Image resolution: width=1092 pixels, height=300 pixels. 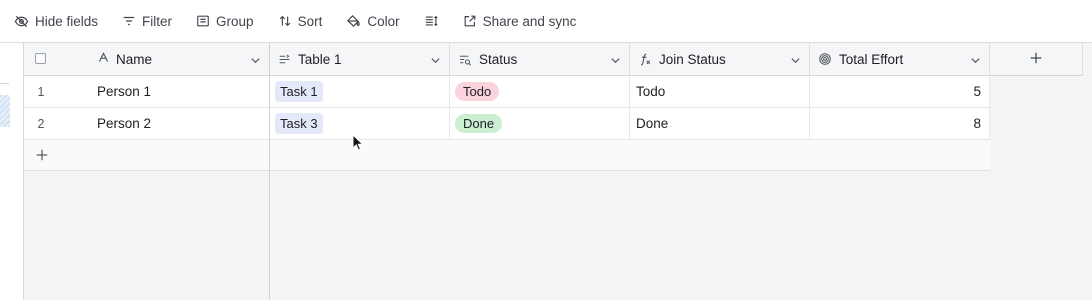 I want to click on add-record-row, so click(x=507, y=155).